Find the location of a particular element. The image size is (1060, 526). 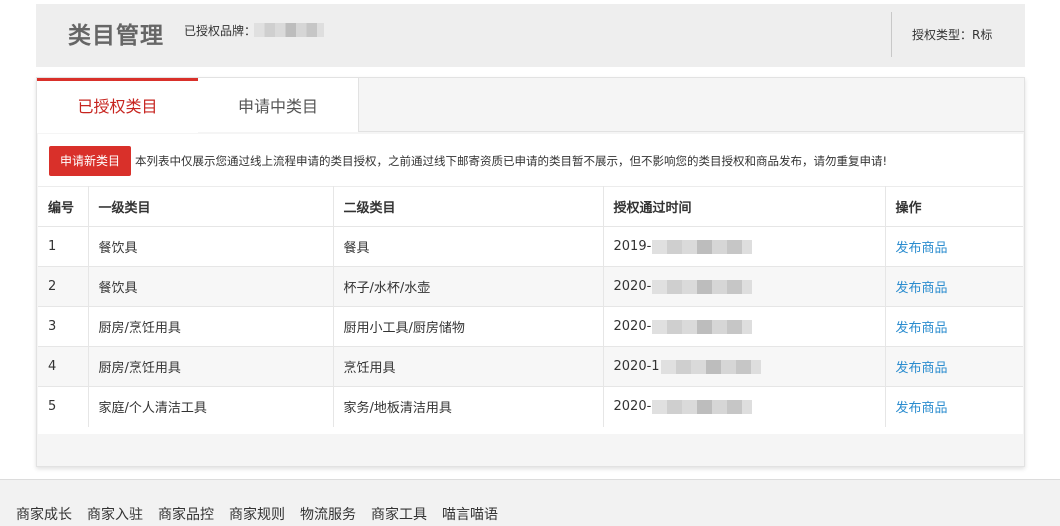

authorization-type: 授权类型：R标 is located at coordinates (952, 35).